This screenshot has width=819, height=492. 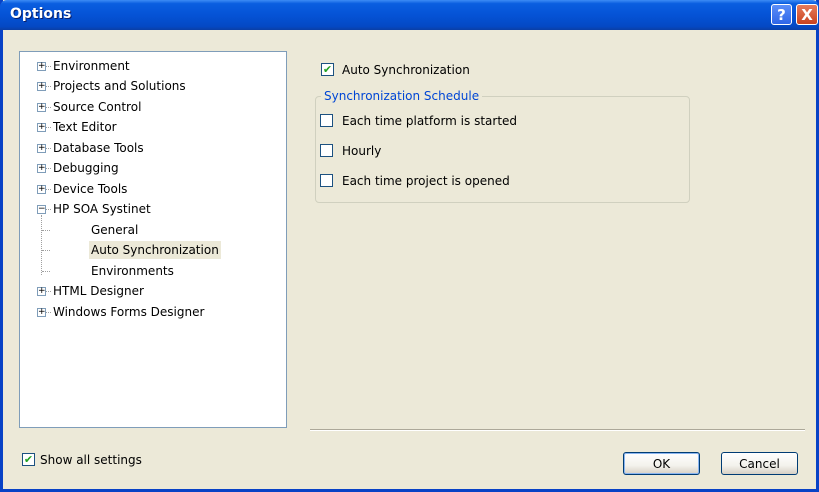 I want to click on platform-started-checkbox, so click(x=326, y=120).